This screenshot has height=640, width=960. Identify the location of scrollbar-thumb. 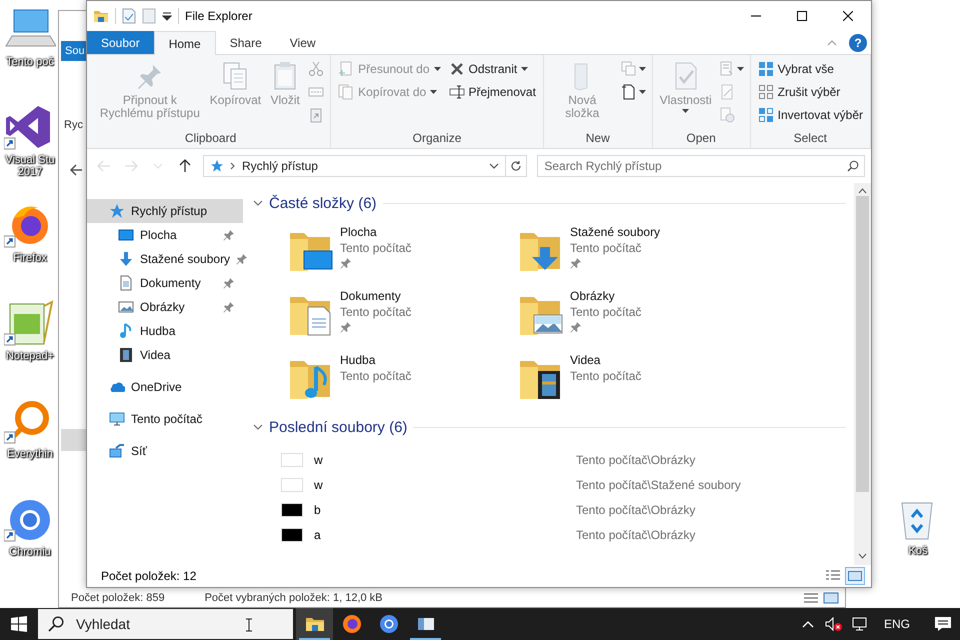
(862, 344).